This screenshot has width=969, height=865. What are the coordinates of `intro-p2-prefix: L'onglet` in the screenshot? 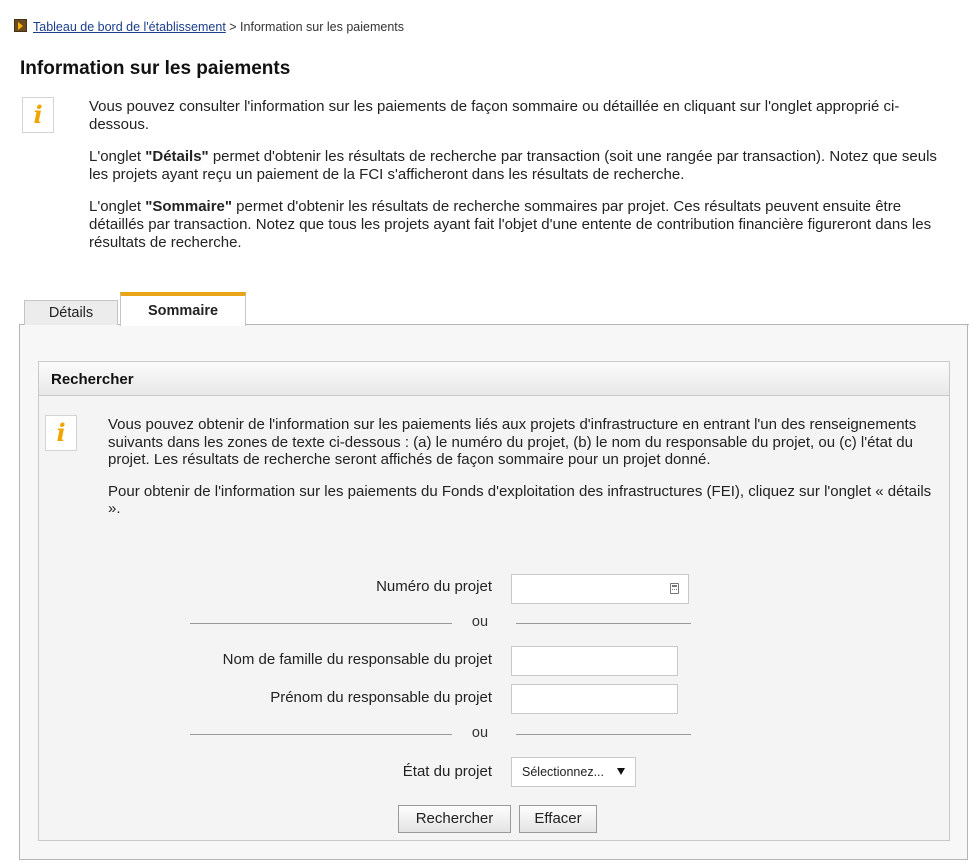 It's located at (117, 156).